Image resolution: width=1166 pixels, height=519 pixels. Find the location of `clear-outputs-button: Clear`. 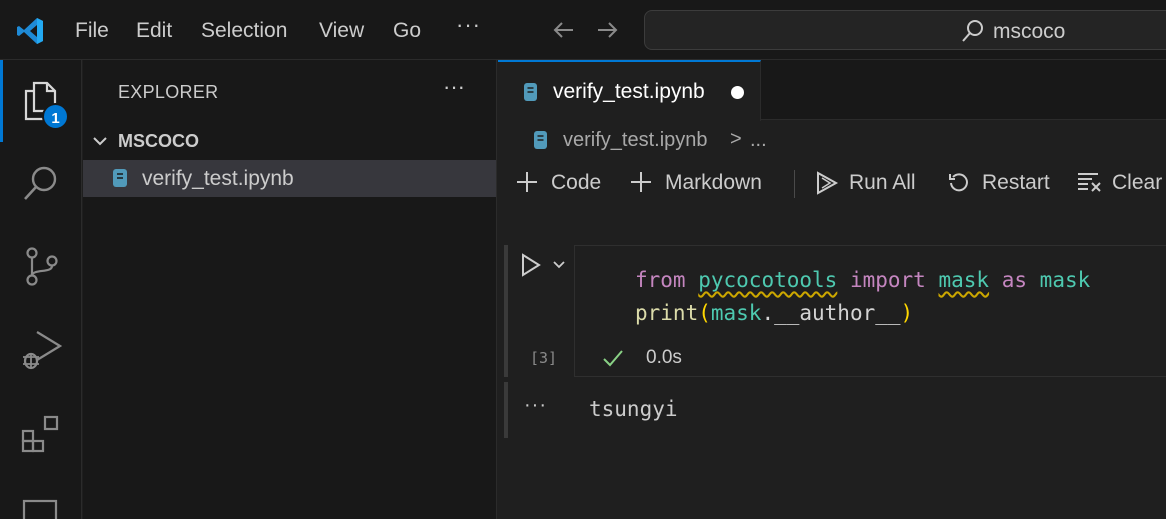

clear-outputs-button: Clear is located at coordinates (1121, 183).